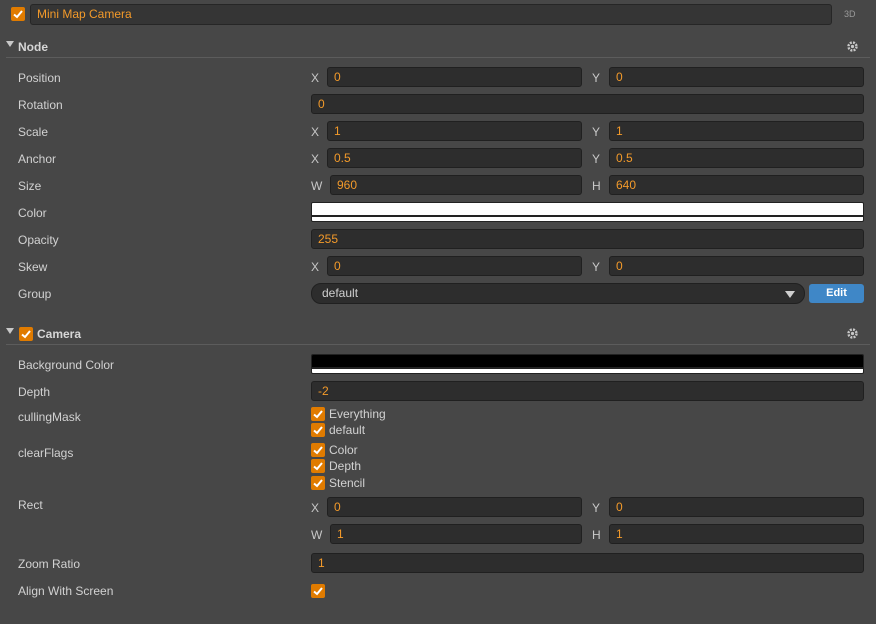  What do you see at coordinates (587, 212) in the screenshot?
I see `color-picker` at bounding box center [587, 212].